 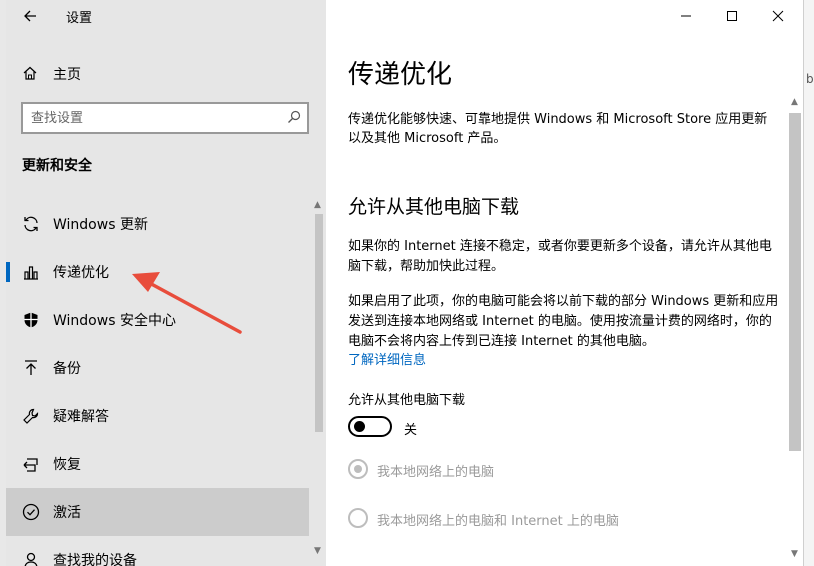 I want to click on backup-arrow-icon, so click(x=31, y=367).